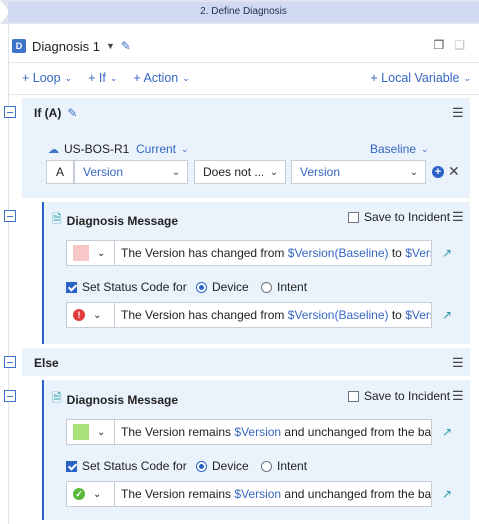 This screenshot has width=479, height=524. I want to click on condition-value-value: Version, so click(320, 172).